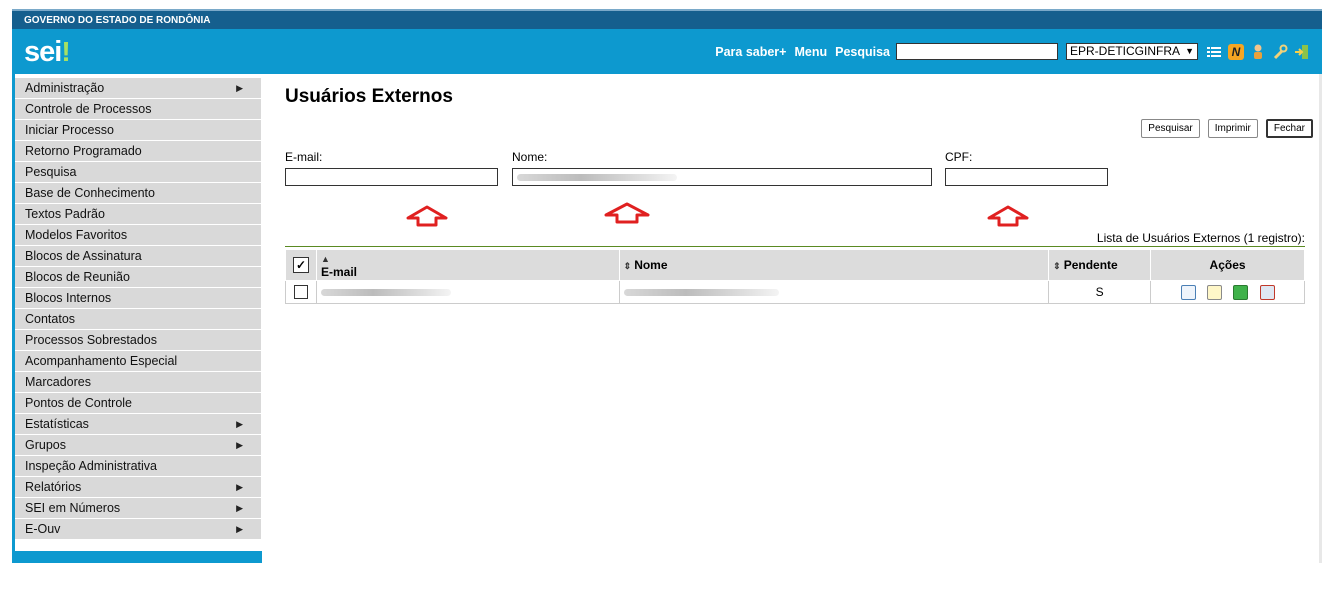 Image resolution: width=1342 pixels, height=616 pixels. I want to click on table-row: S, so click(795, 292).